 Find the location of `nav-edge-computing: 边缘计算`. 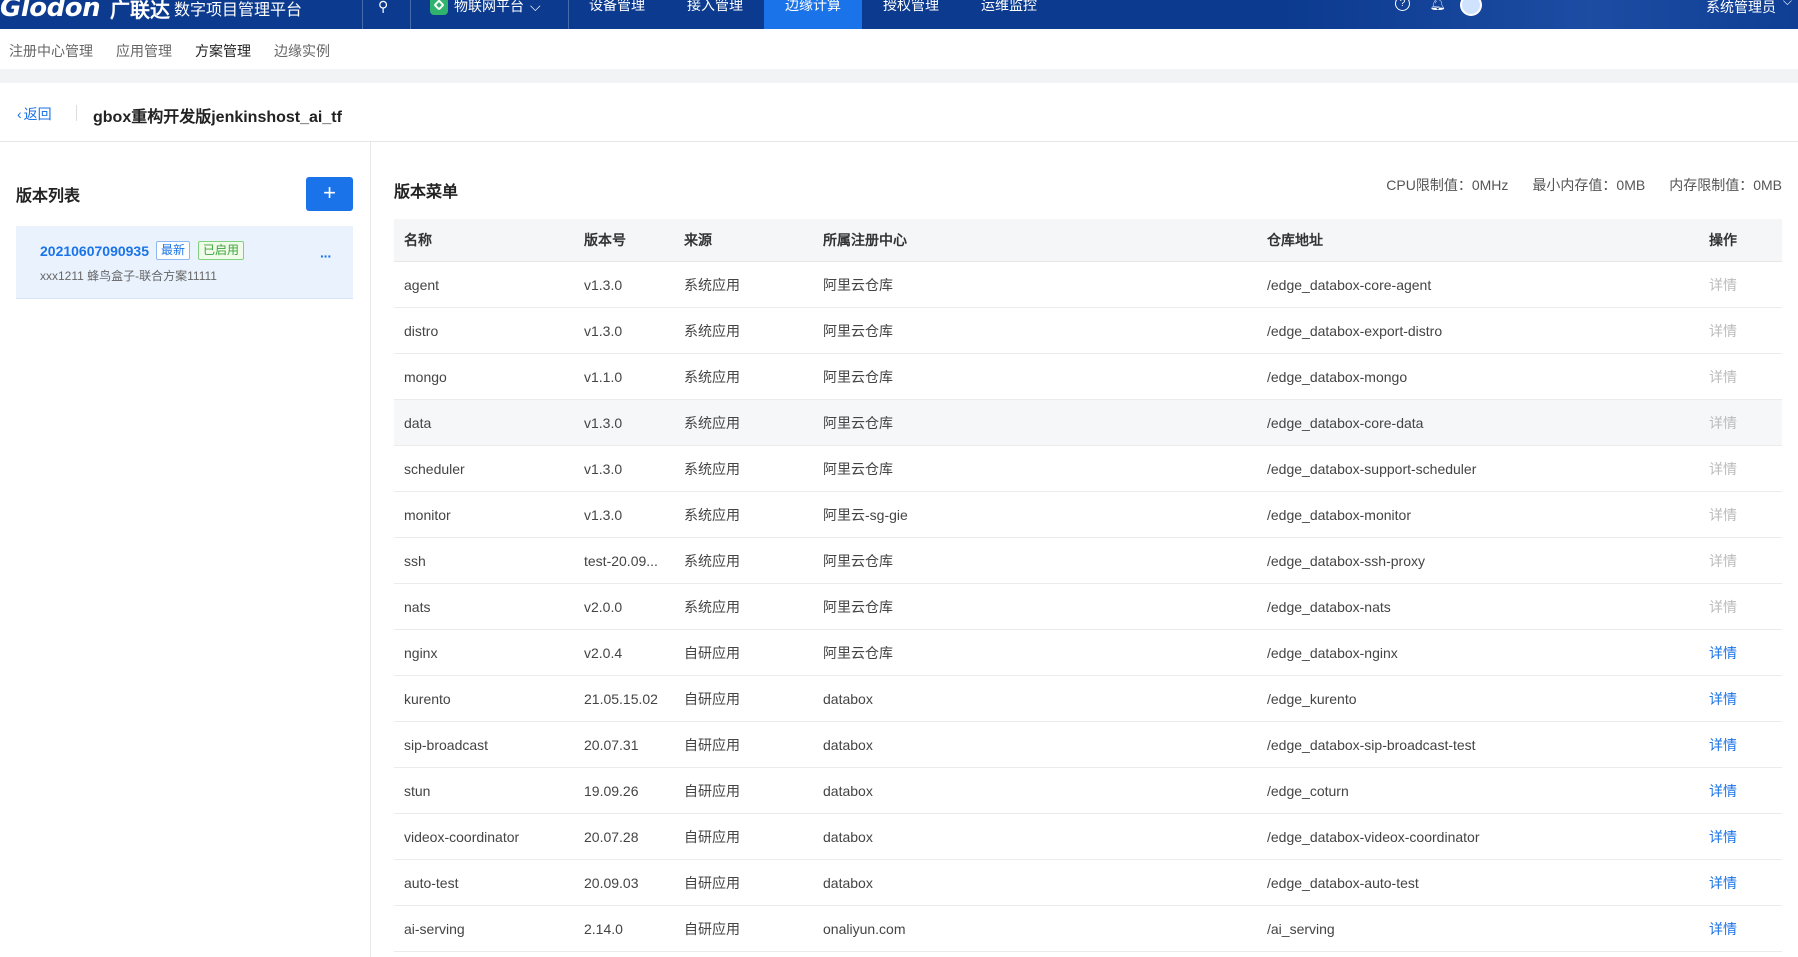

nav-edge-computing: 边缘计算 is located at coordinates (813, 14).